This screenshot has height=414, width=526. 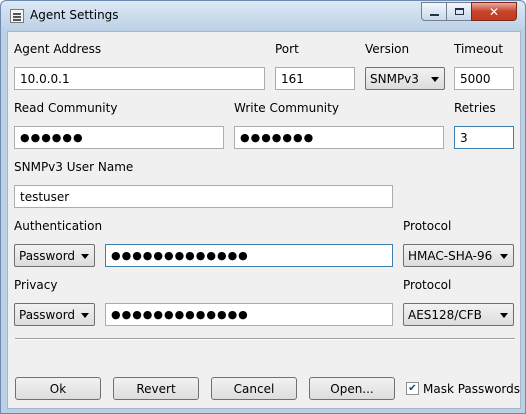 I want to click on checkmark-icon: ✔, so click(x=412, y=388).